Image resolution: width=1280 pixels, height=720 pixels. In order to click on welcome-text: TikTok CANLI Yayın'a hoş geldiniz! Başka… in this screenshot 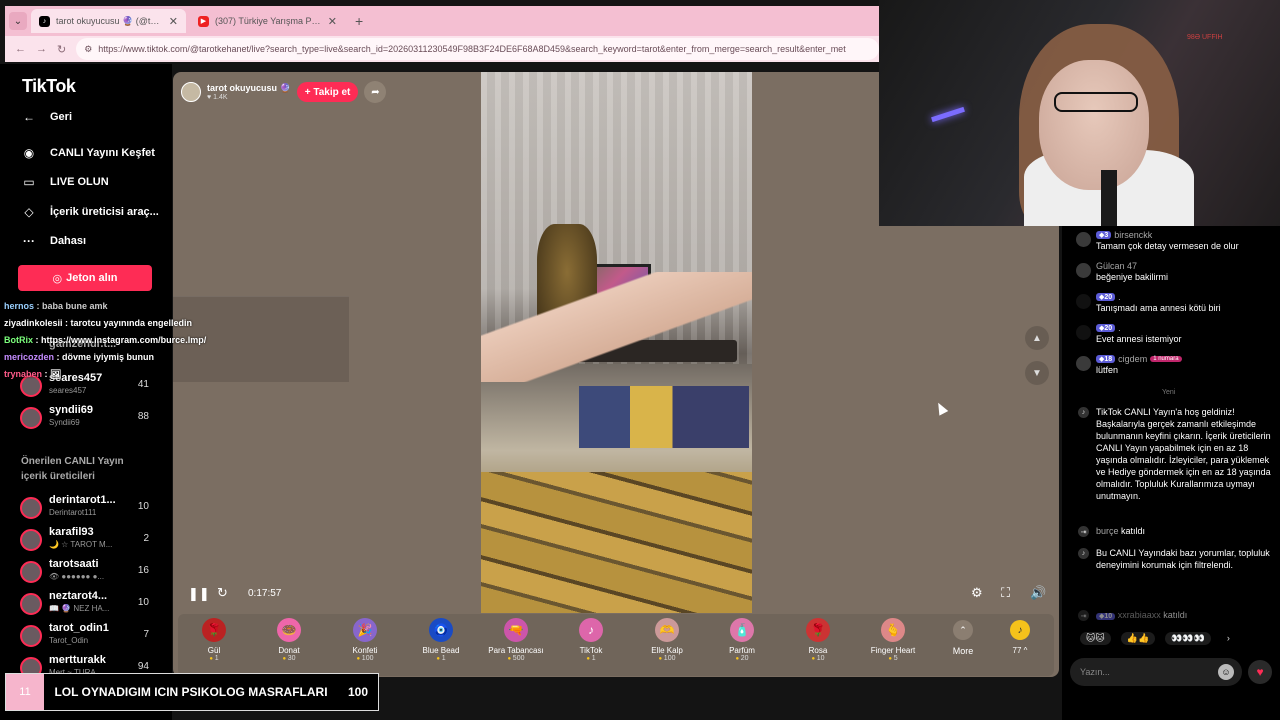, I will do `click(1183, 454)`.